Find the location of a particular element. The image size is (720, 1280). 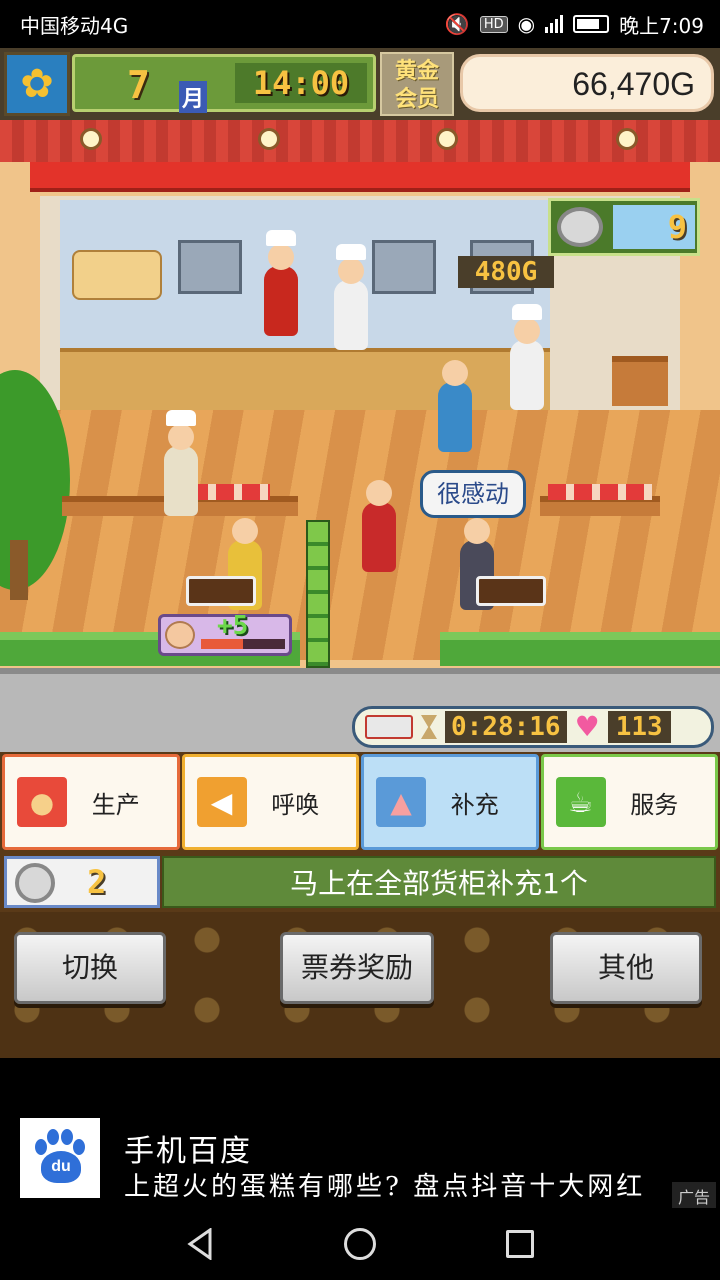

info-bar: 2 马上在全部货柜补充1个 is located at coordinates (360, 882).